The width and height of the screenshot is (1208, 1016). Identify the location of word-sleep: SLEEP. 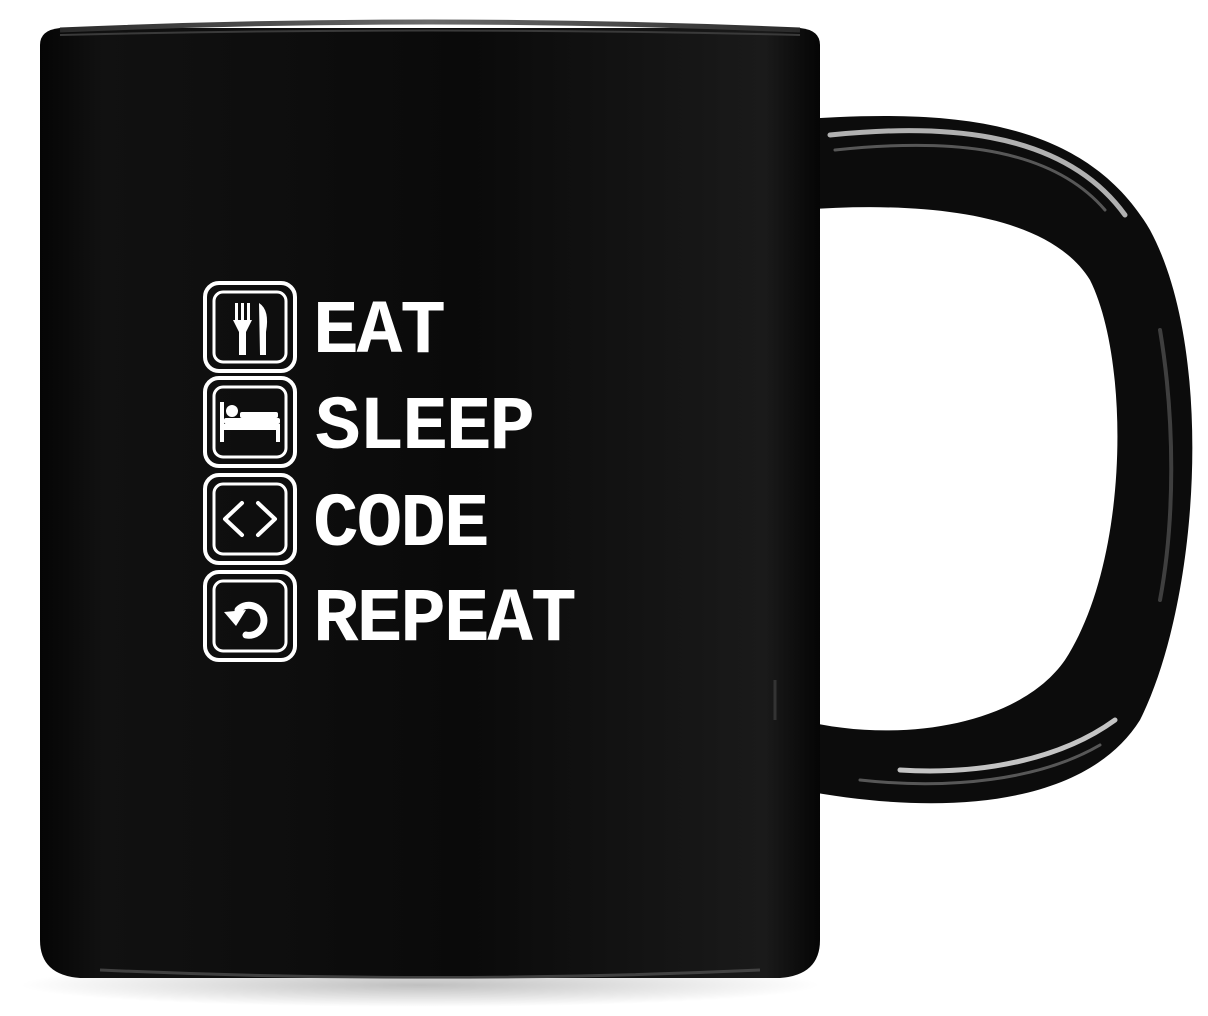
(424, 428).